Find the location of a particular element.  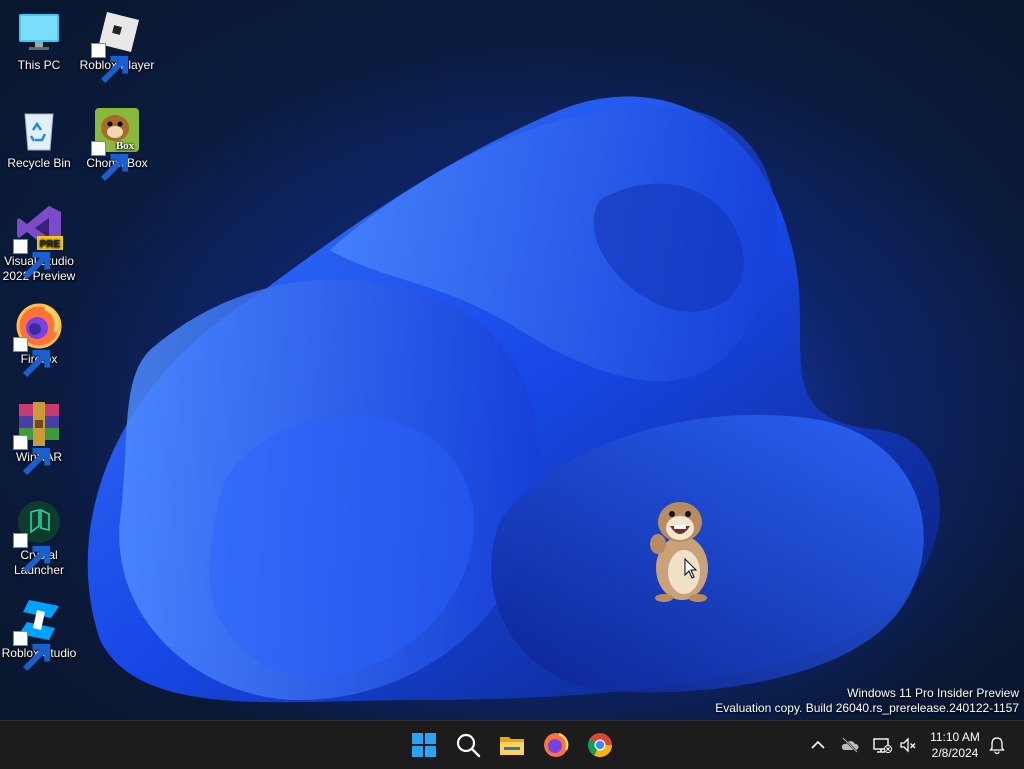

winrar-icon is located at coordinates (38, 438).